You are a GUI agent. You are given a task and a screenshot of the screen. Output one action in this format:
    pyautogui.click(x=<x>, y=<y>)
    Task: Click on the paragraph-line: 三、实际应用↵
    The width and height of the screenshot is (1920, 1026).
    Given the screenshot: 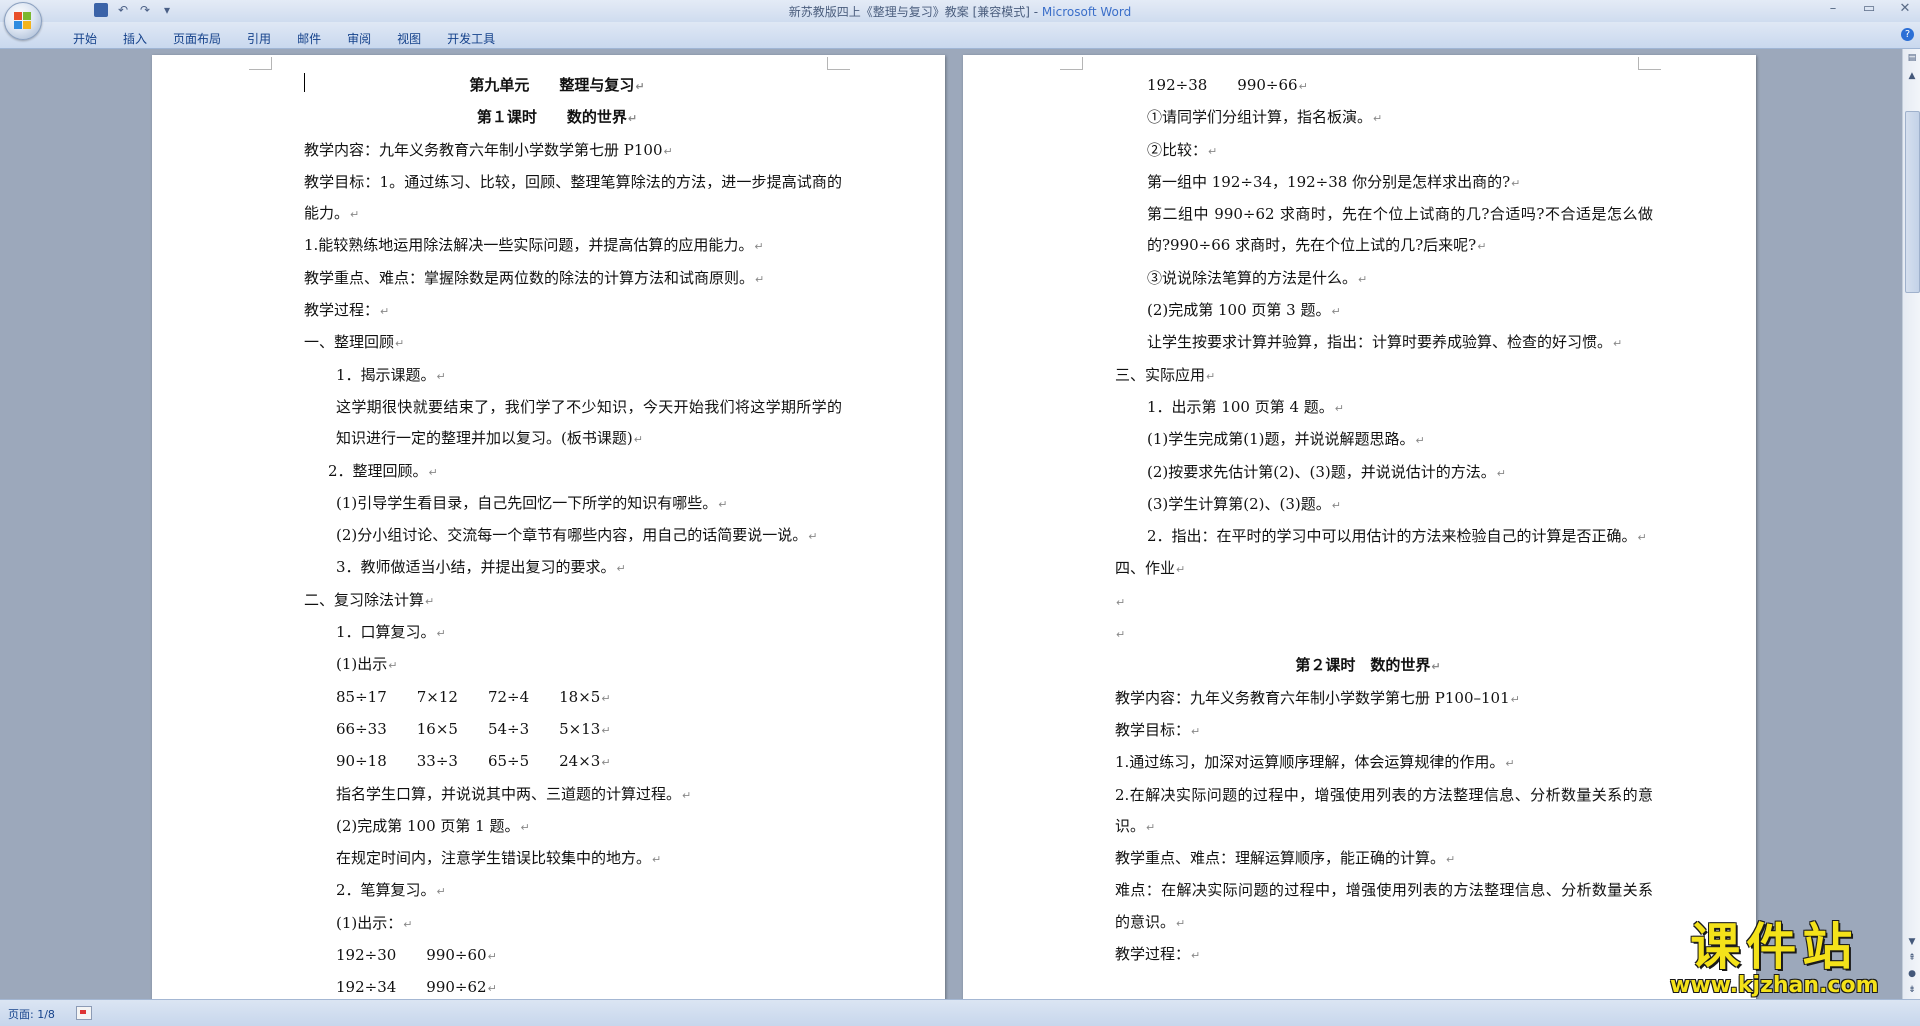 What is the action you would take?
    pyautogui.click(x=1368, y=376)
    